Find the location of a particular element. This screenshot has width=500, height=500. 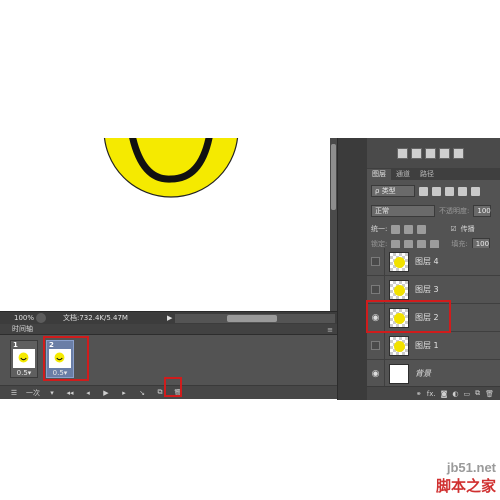

adjustment-filter-icon is located at coordinates (436, 191).